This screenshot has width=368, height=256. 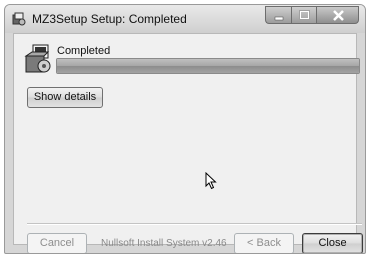 What do you see at coordinates (279, 18) in the screenshot?
I see `minimize-icon` at bounding box center [279, 18].